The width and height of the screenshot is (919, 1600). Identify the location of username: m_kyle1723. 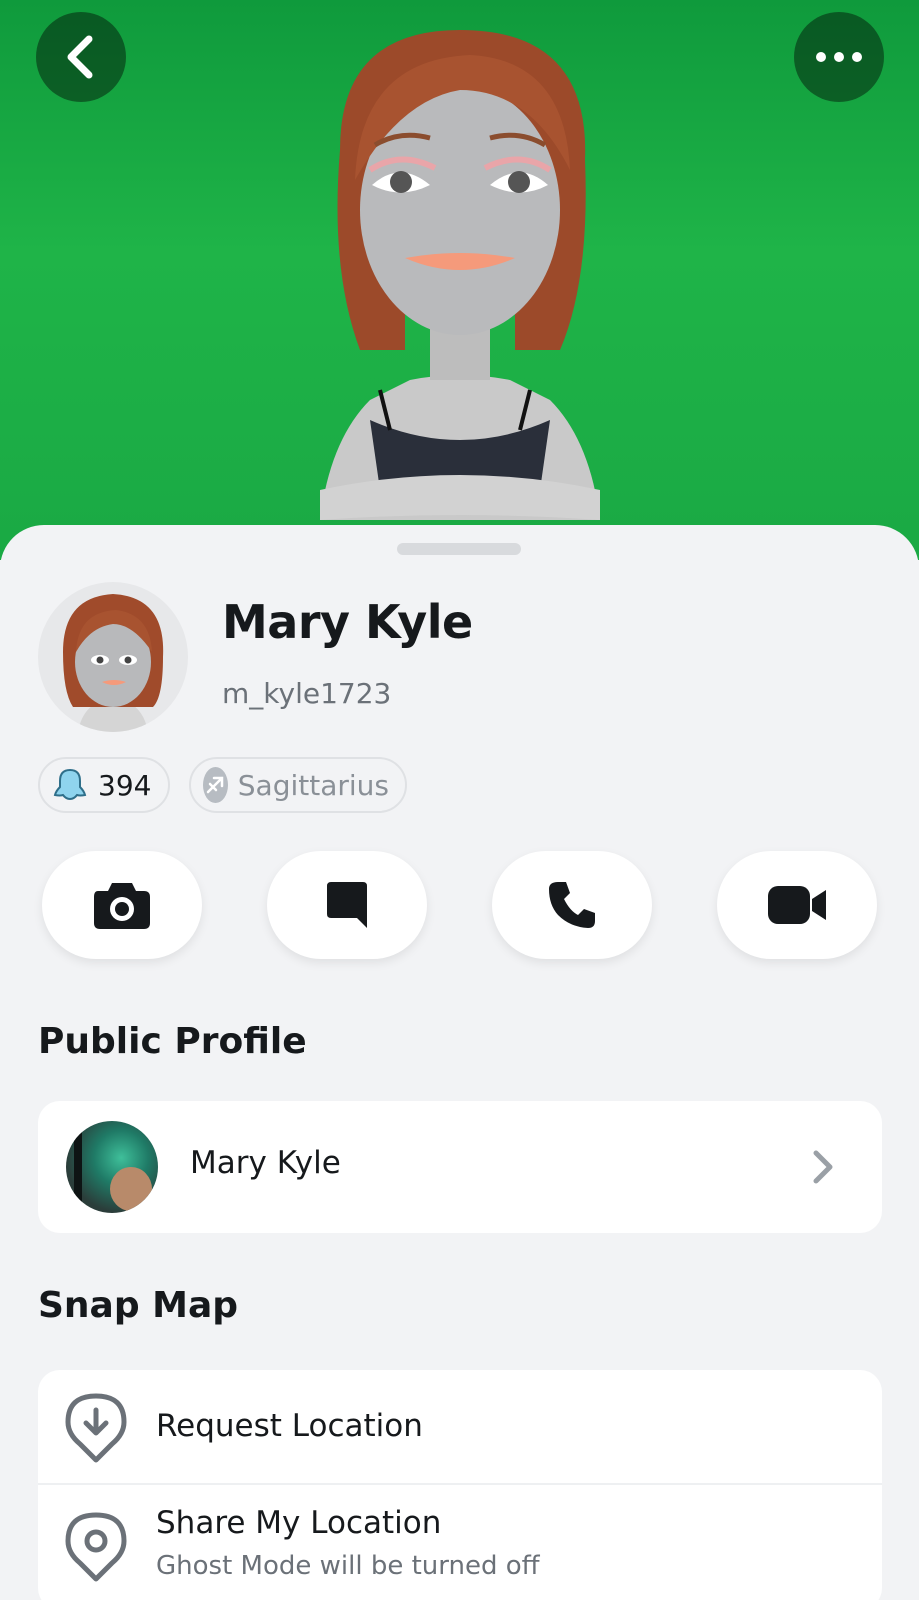
(307, 693).